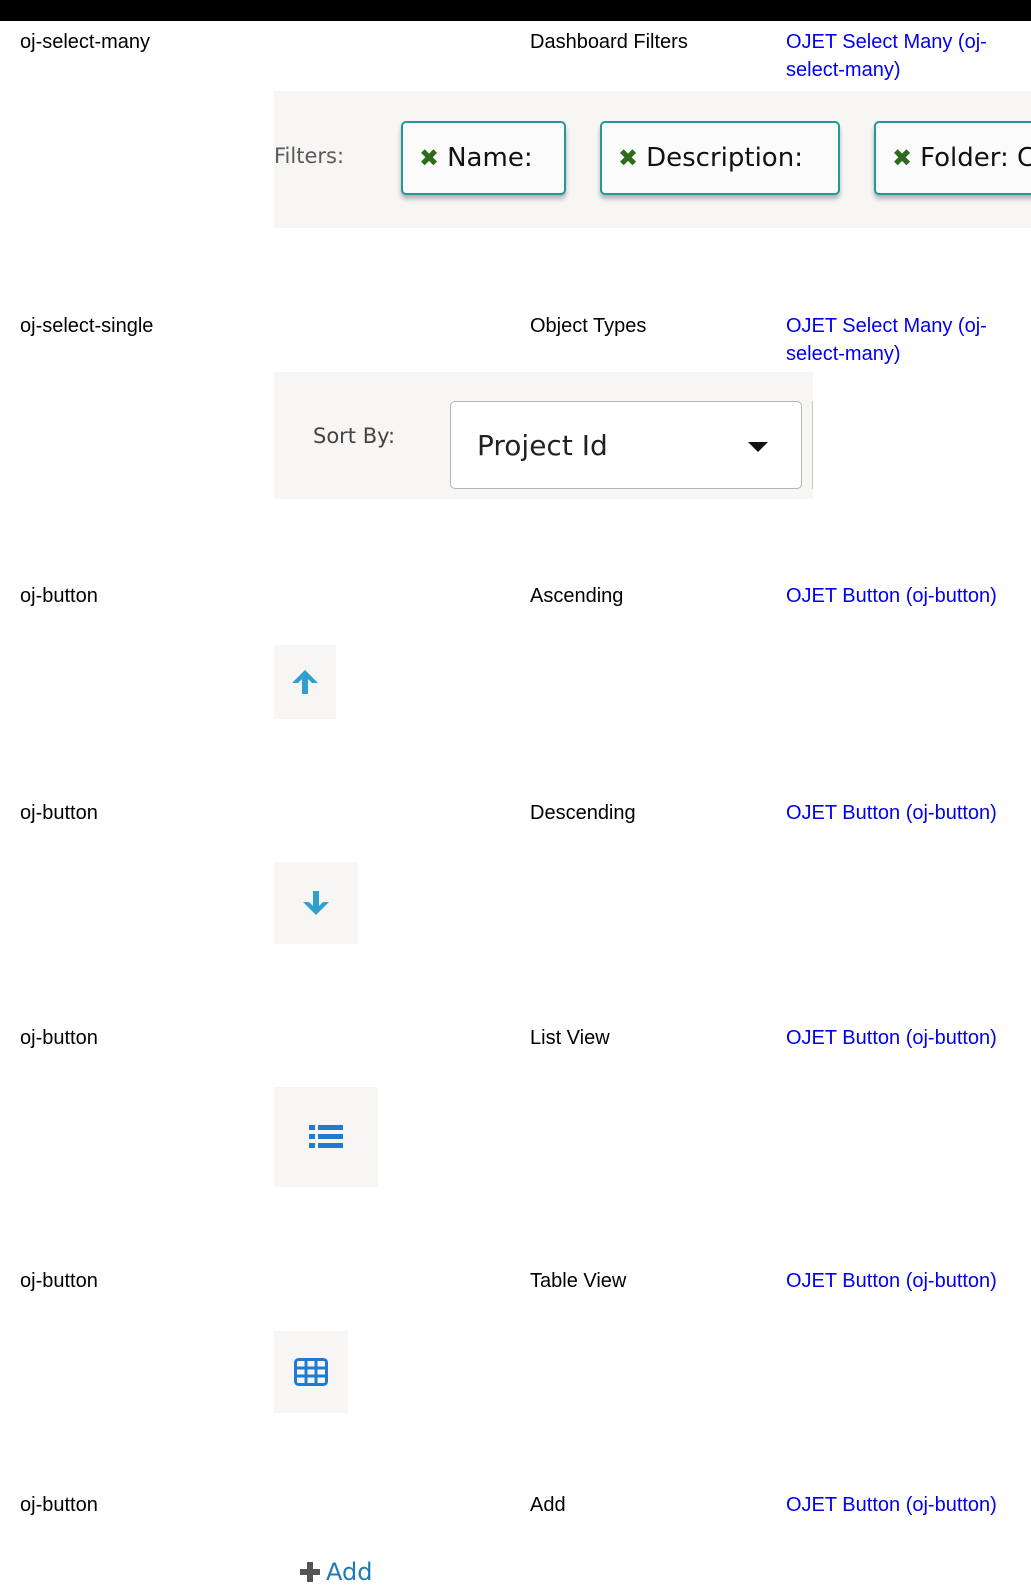  I want to click on filter-chip-label: Description:, so click(724, 158).